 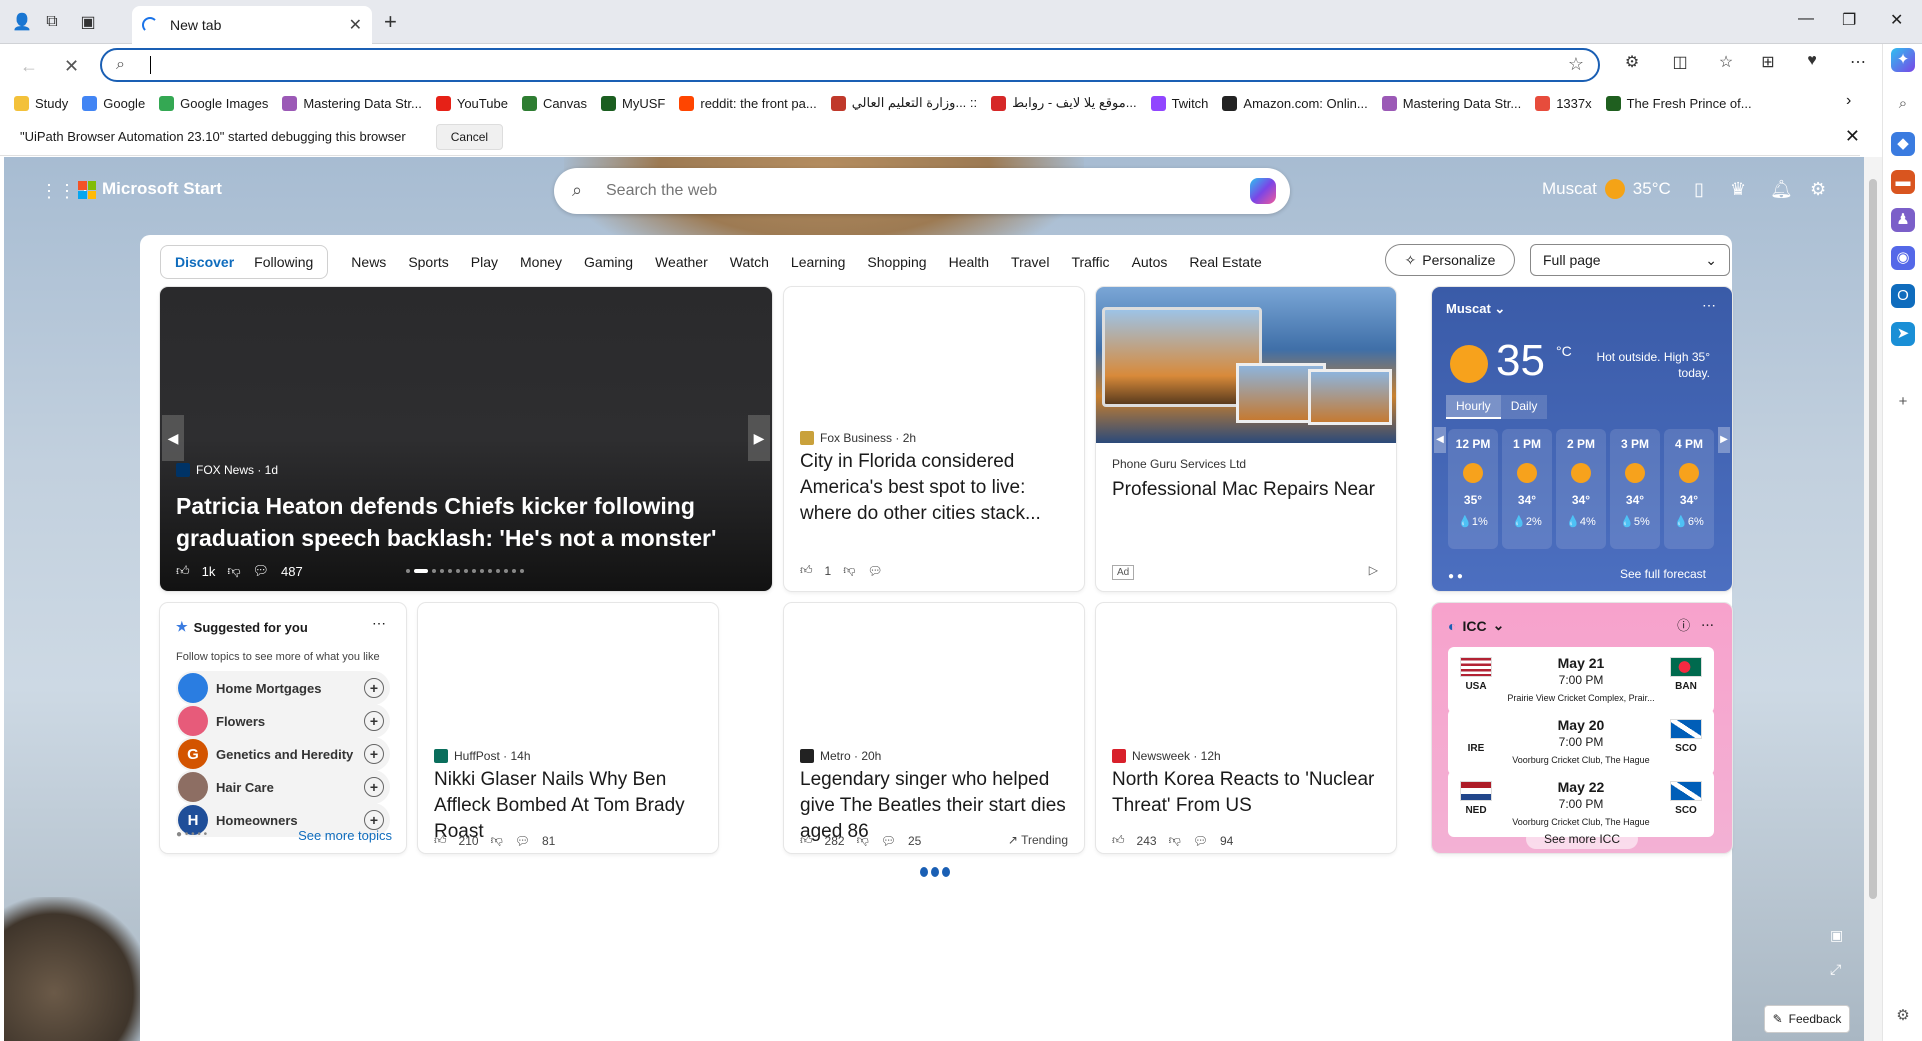 I want to click on weather-city: Muscat ⌄, so click(x=1475, y=309).